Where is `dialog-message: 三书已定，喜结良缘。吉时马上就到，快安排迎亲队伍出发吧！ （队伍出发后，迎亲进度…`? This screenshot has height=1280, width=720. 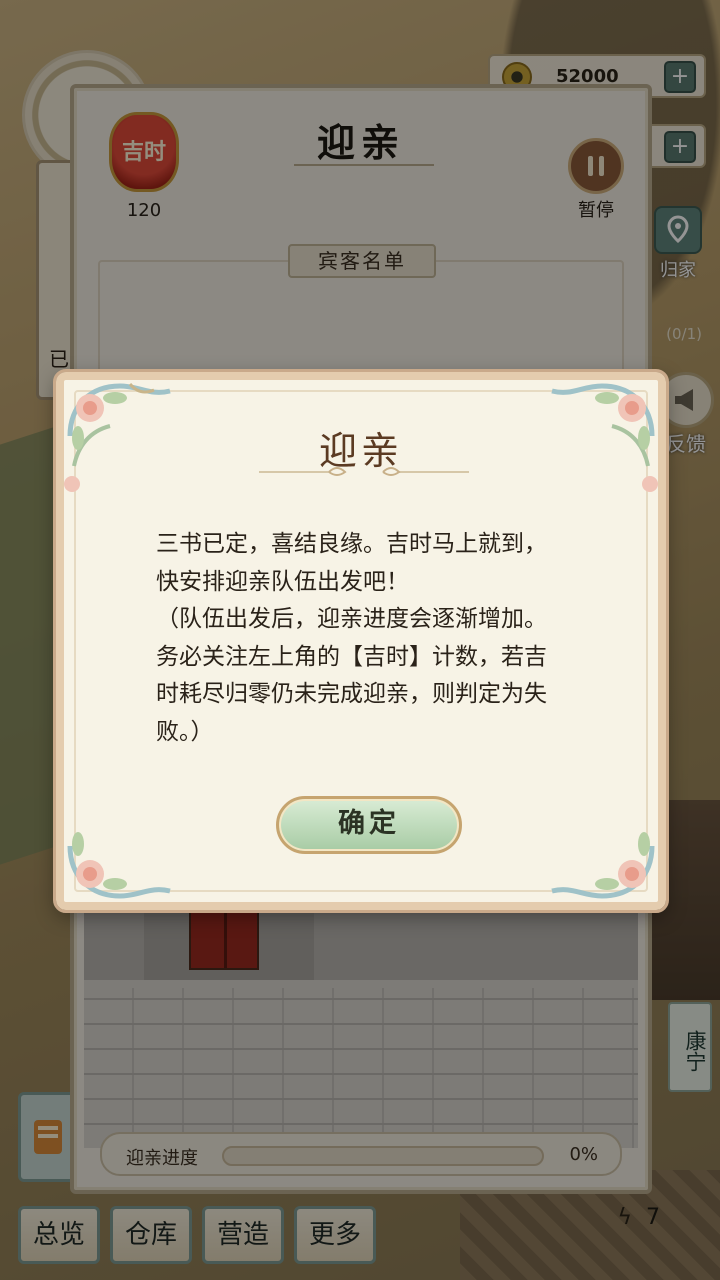 dialog-message: 三书已定，喜结良缘。吉时马上就到，快安排迎亲队伍出发吧！ （队伍出发后，迎亲进度… is located at coordinates (362, 638).